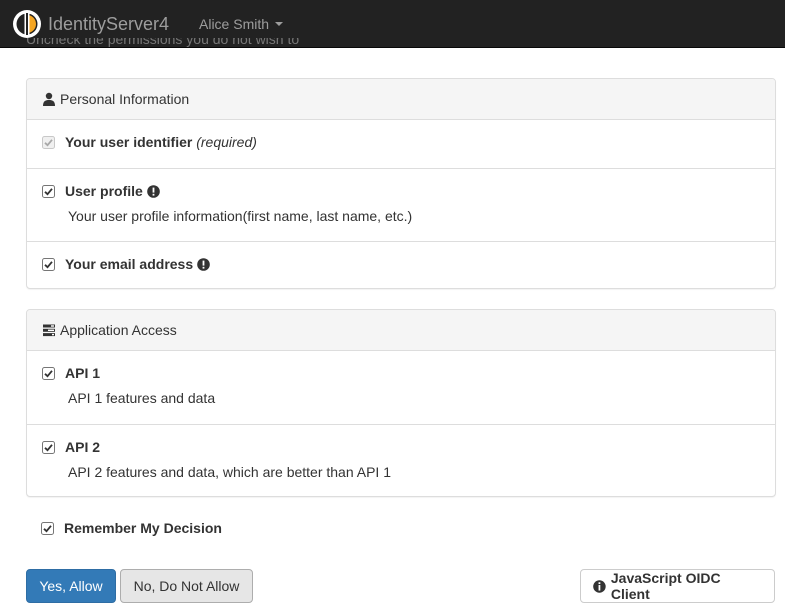 The height and width of the screenshot is (604, 785). I want to click on remember-consent: Remember My Decision, so click(131, 528).